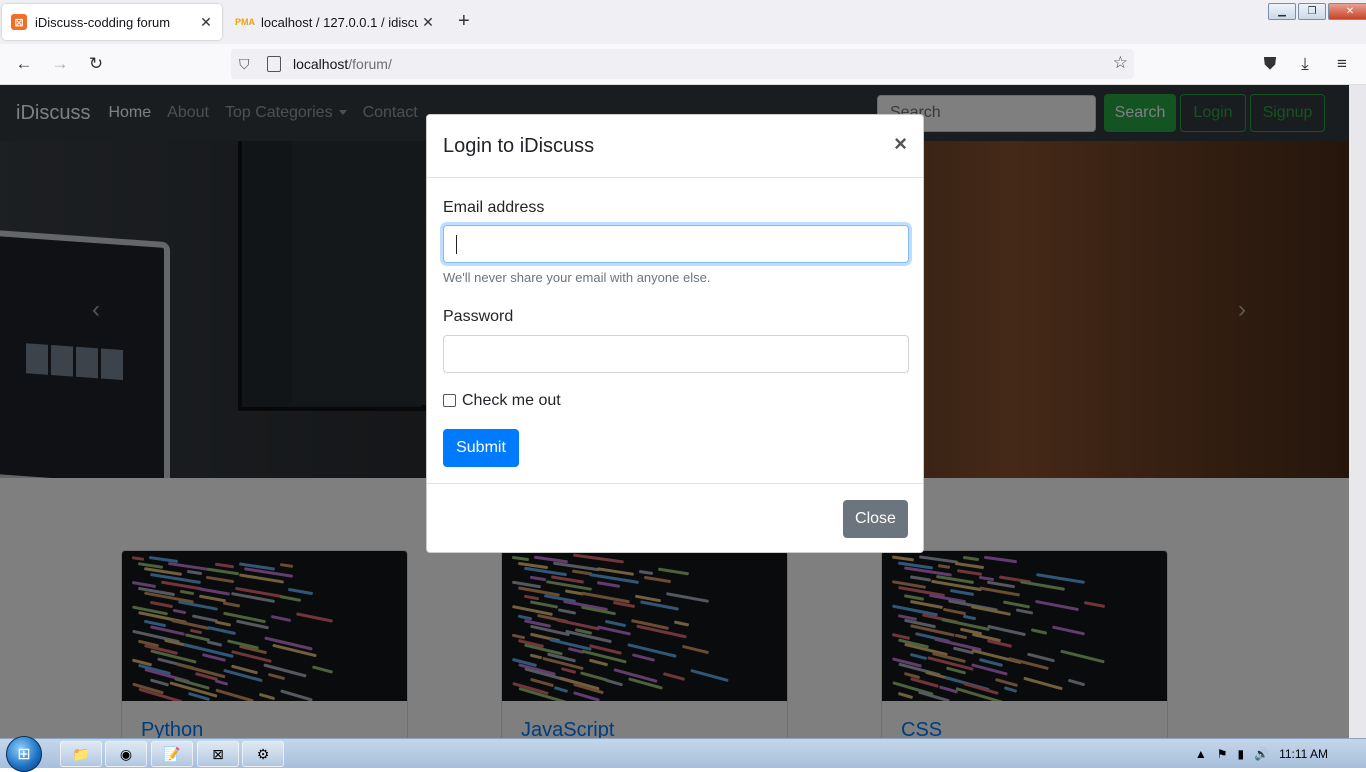 The width and height of the screenshot is (1366, 772). Describe the element at coordinates (464, 21) in the screenshot. I see `new-tab-button: +` at that location.